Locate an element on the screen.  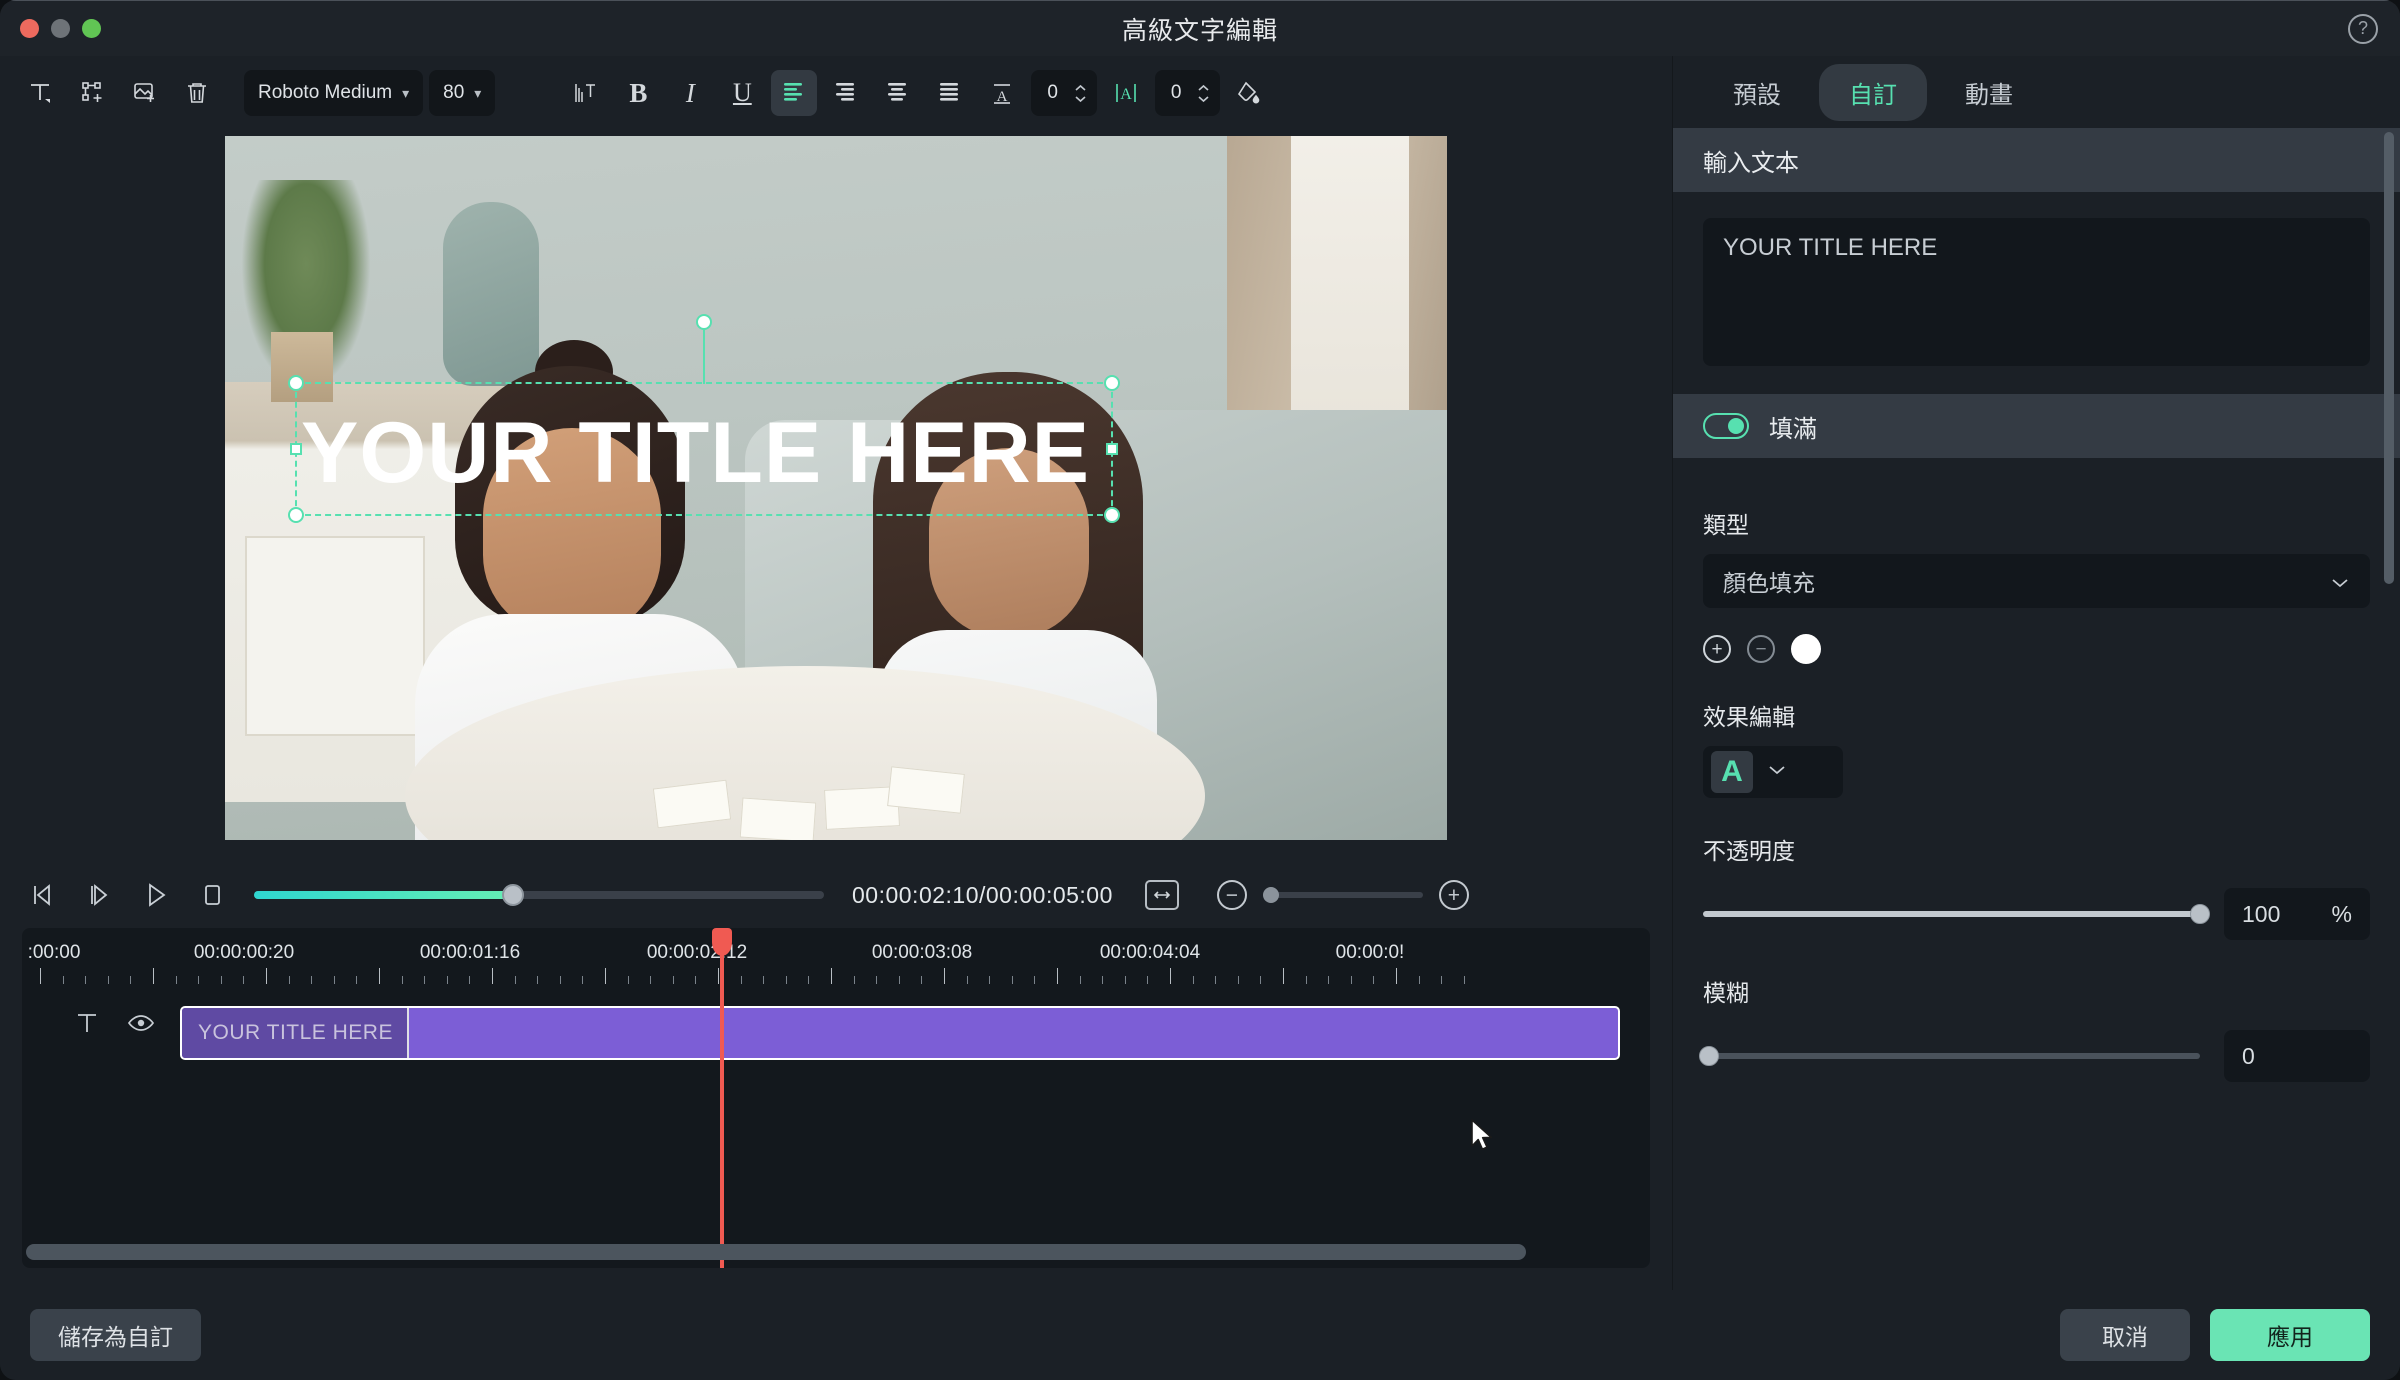
blur-value-field: 0 is located at coordinates (2297, 1056).